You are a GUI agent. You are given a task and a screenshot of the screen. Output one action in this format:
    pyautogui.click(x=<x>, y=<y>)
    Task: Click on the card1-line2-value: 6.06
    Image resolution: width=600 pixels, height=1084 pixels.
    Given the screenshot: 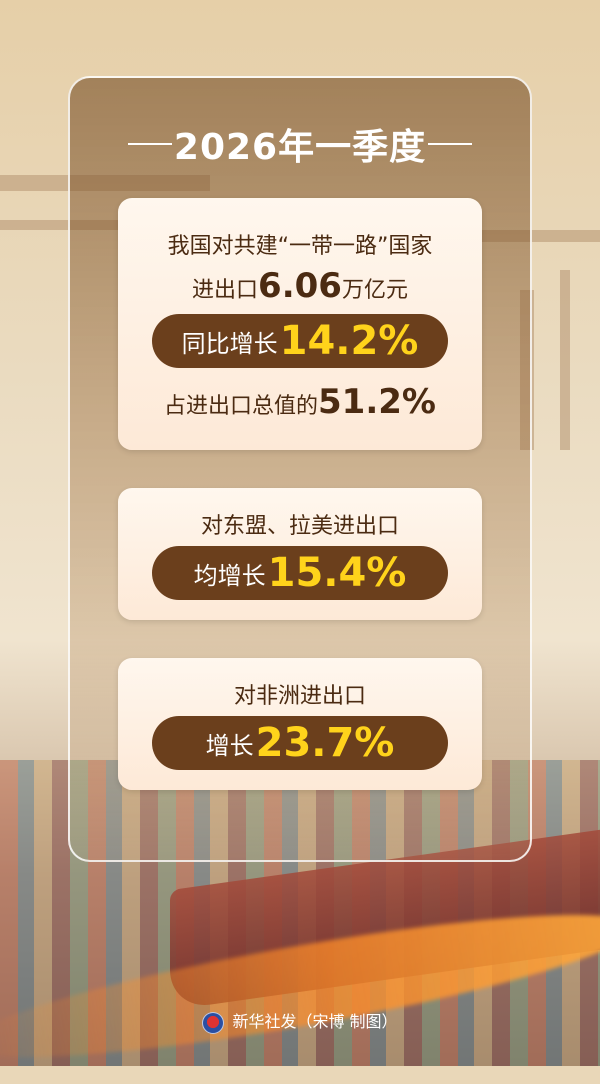 What is the action you would take?
    pyautogui.click(x=300, y=286)
    